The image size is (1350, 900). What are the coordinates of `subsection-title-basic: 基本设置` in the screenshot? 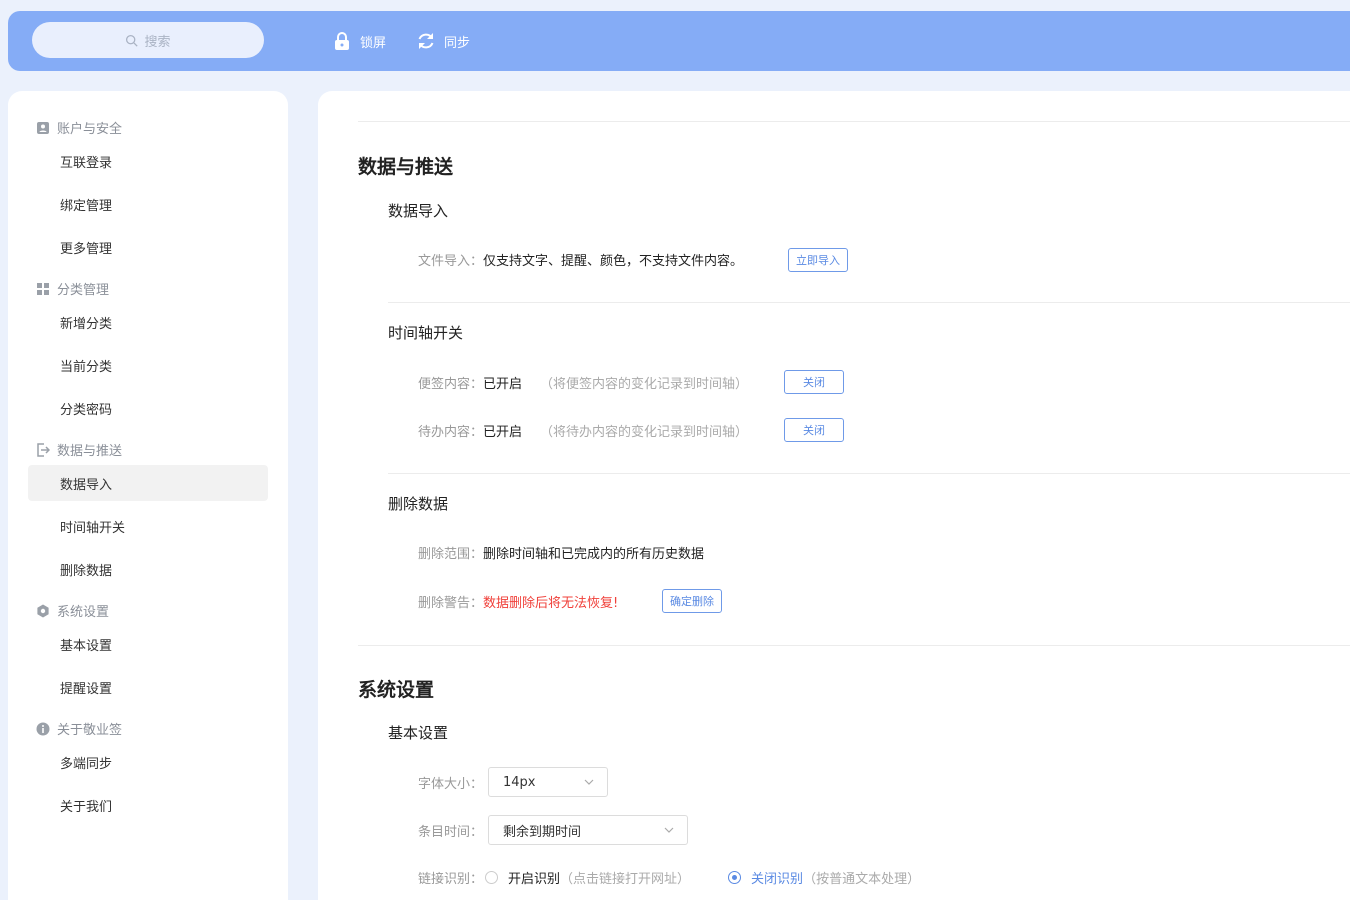 It's located at (418, 733).